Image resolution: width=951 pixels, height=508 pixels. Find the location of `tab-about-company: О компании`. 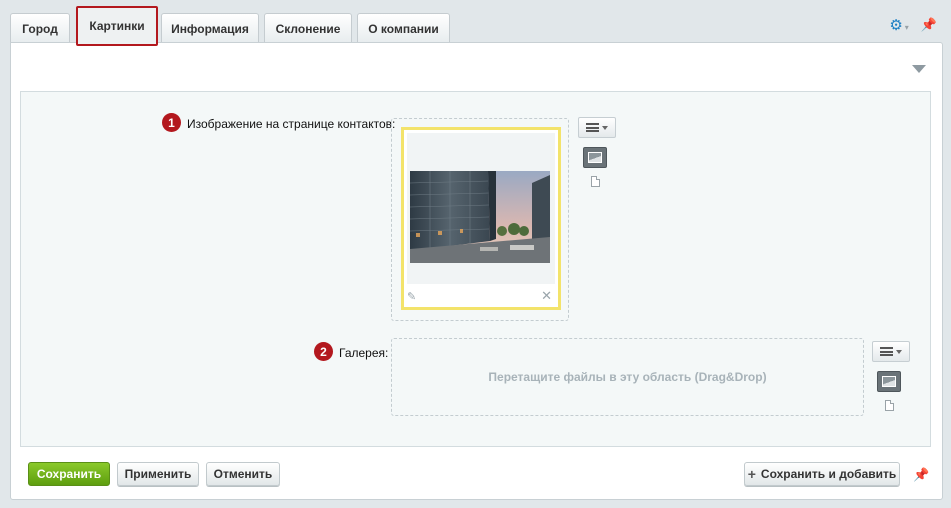

tab-about-company: О компании is located at coordinates (403, 28).